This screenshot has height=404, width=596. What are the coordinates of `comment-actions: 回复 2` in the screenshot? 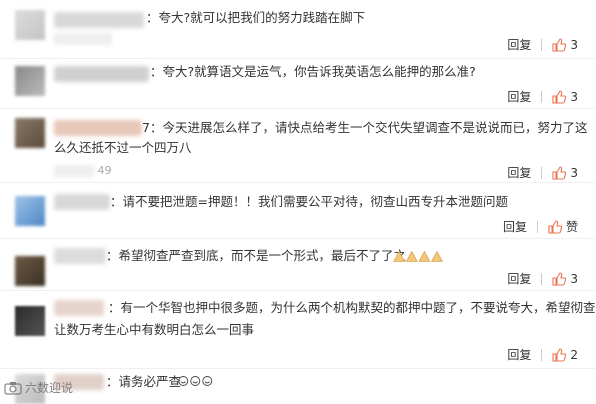 It's located at (542, 354).